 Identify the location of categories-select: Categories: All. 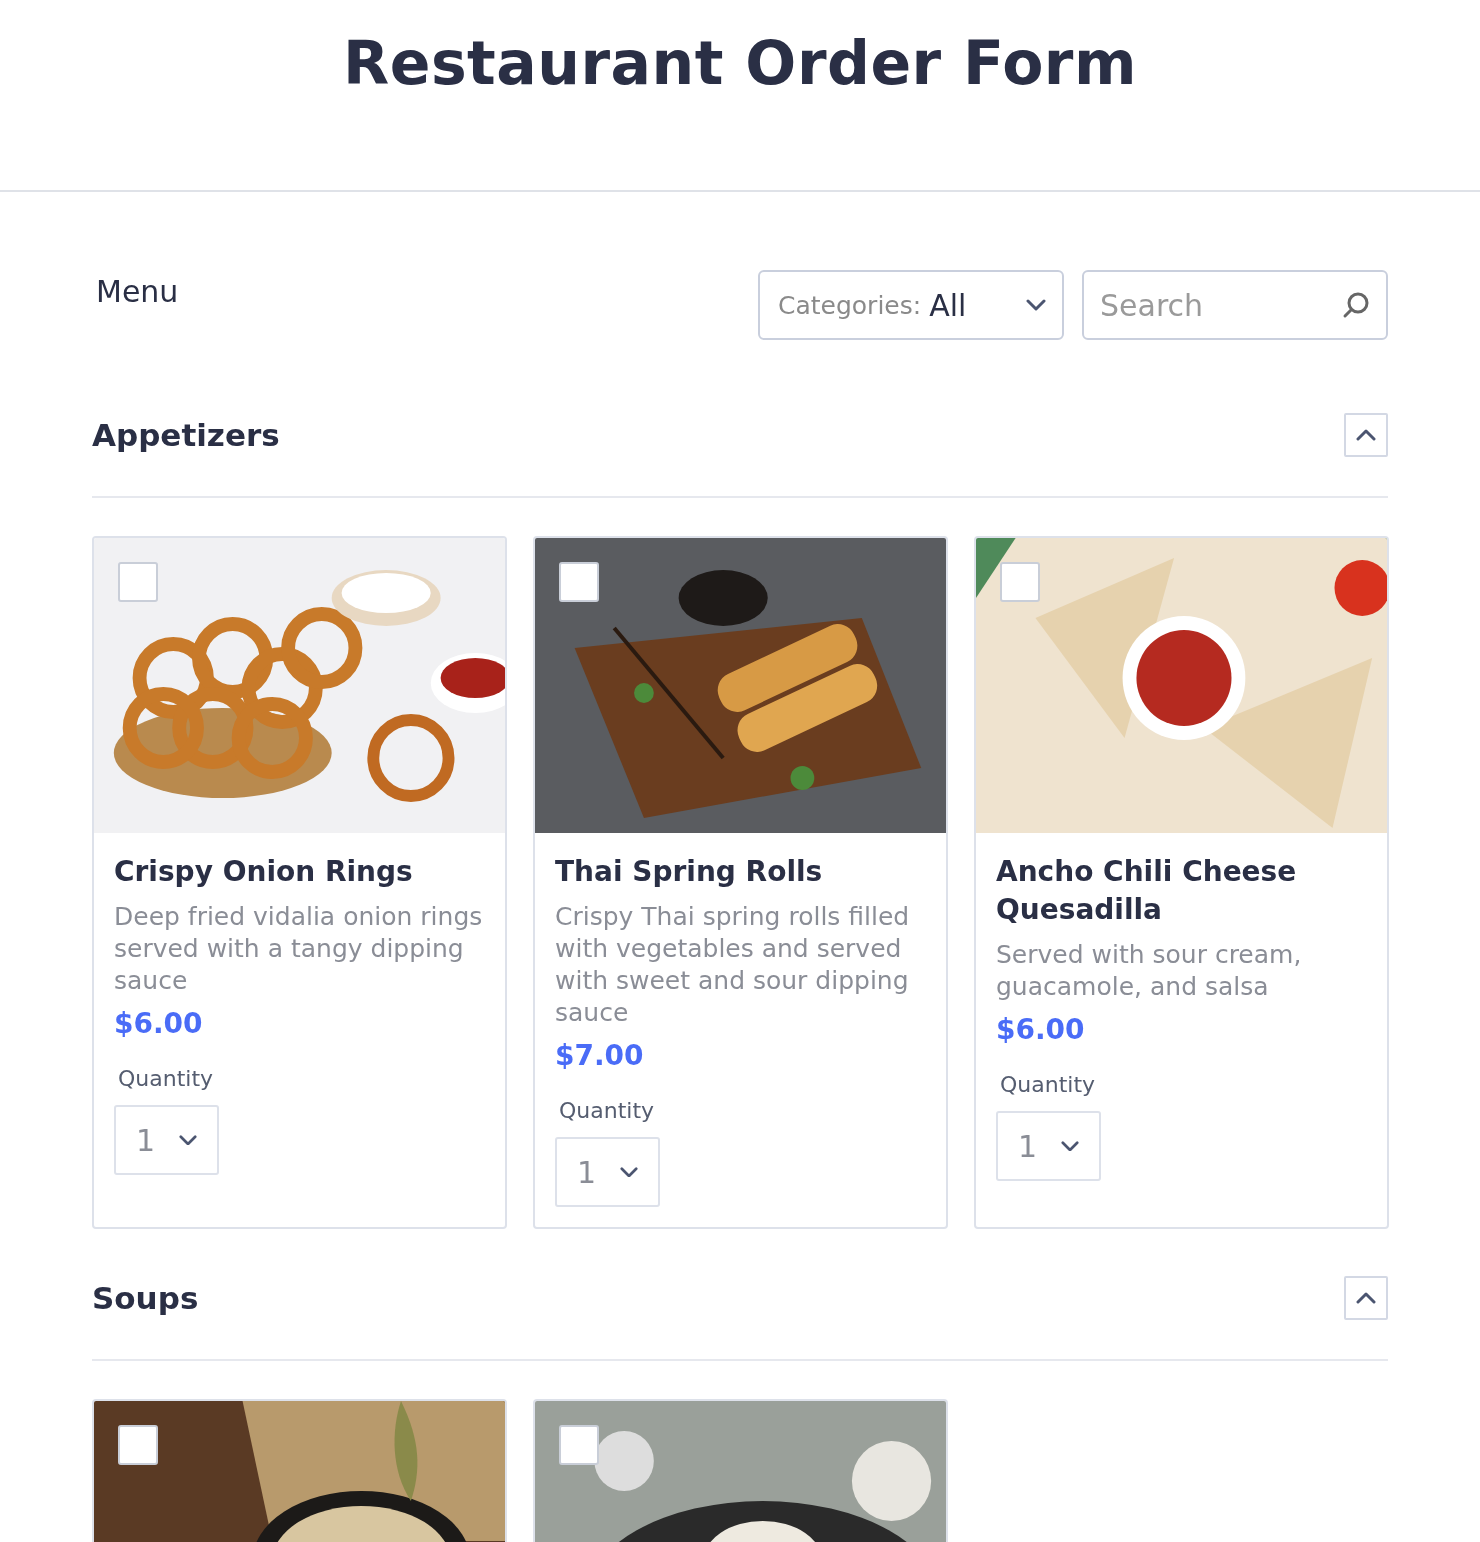
(911, 305).